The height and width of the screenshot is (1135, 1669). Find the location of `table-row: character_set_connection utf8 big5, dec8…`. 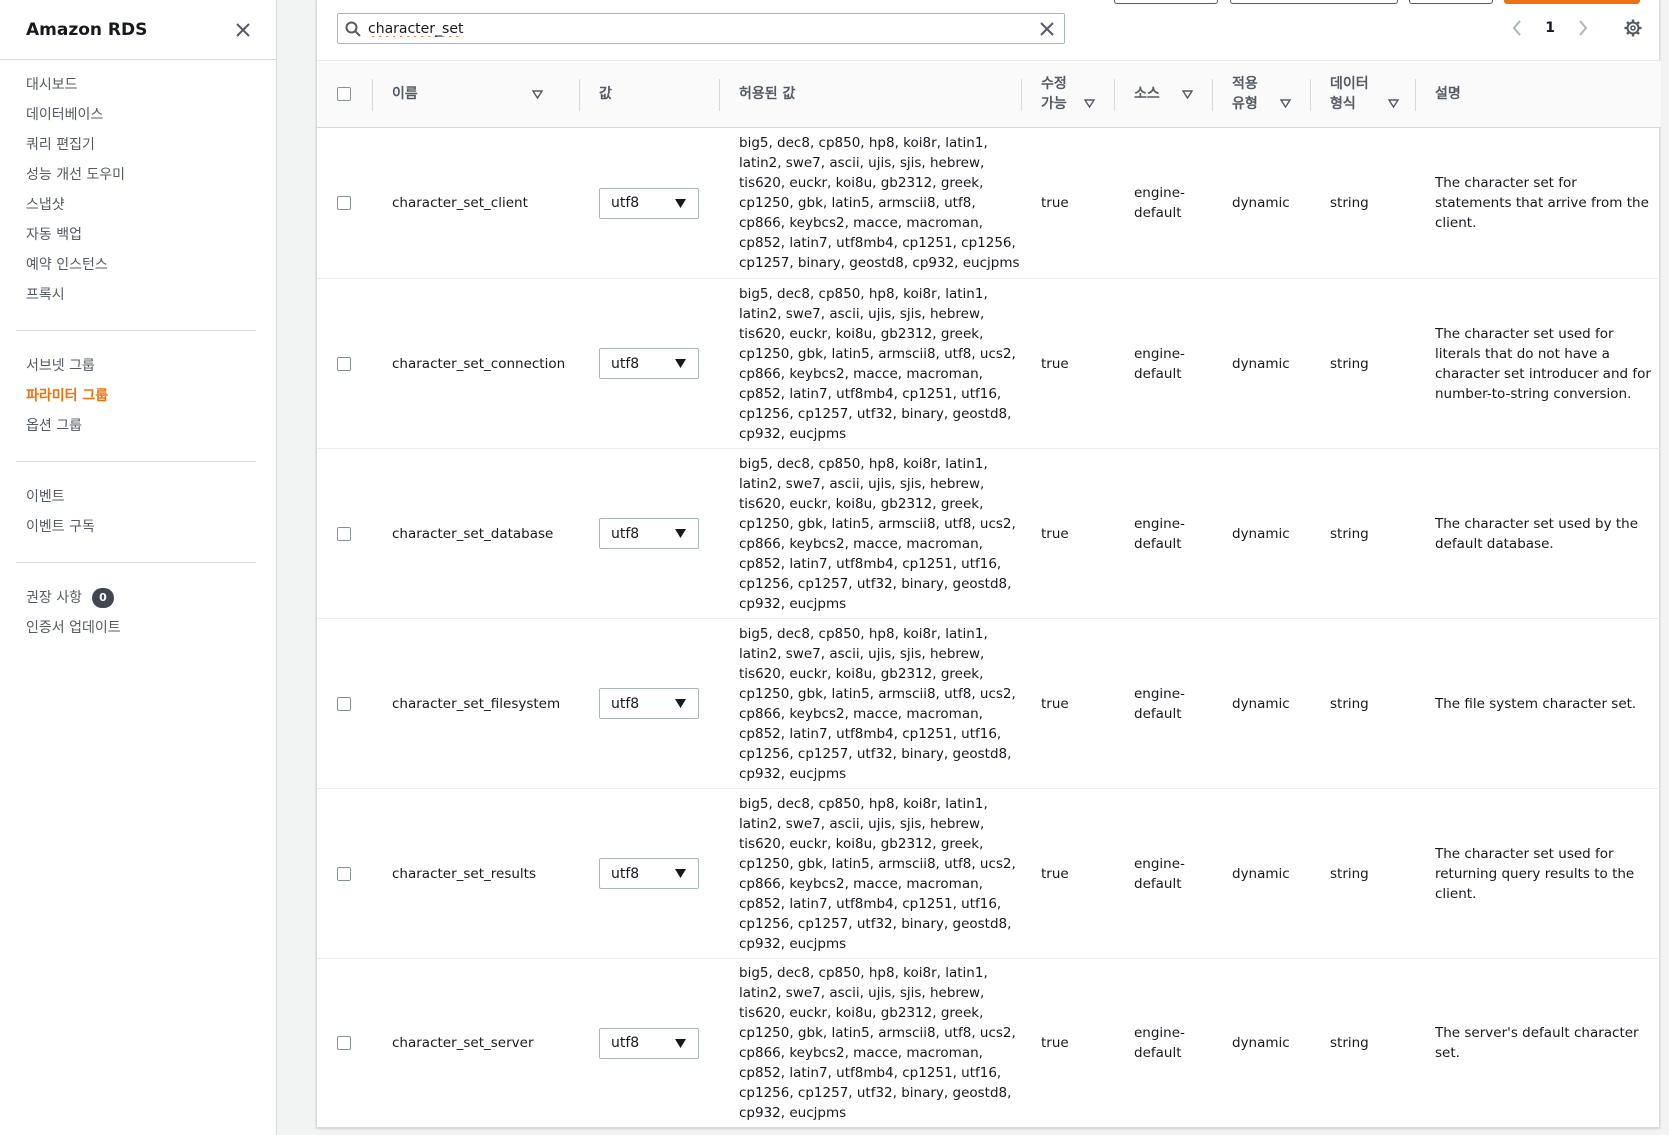

table-row: character_set_connection utf8 big5, dec8… is located at coordinates (989, 364).